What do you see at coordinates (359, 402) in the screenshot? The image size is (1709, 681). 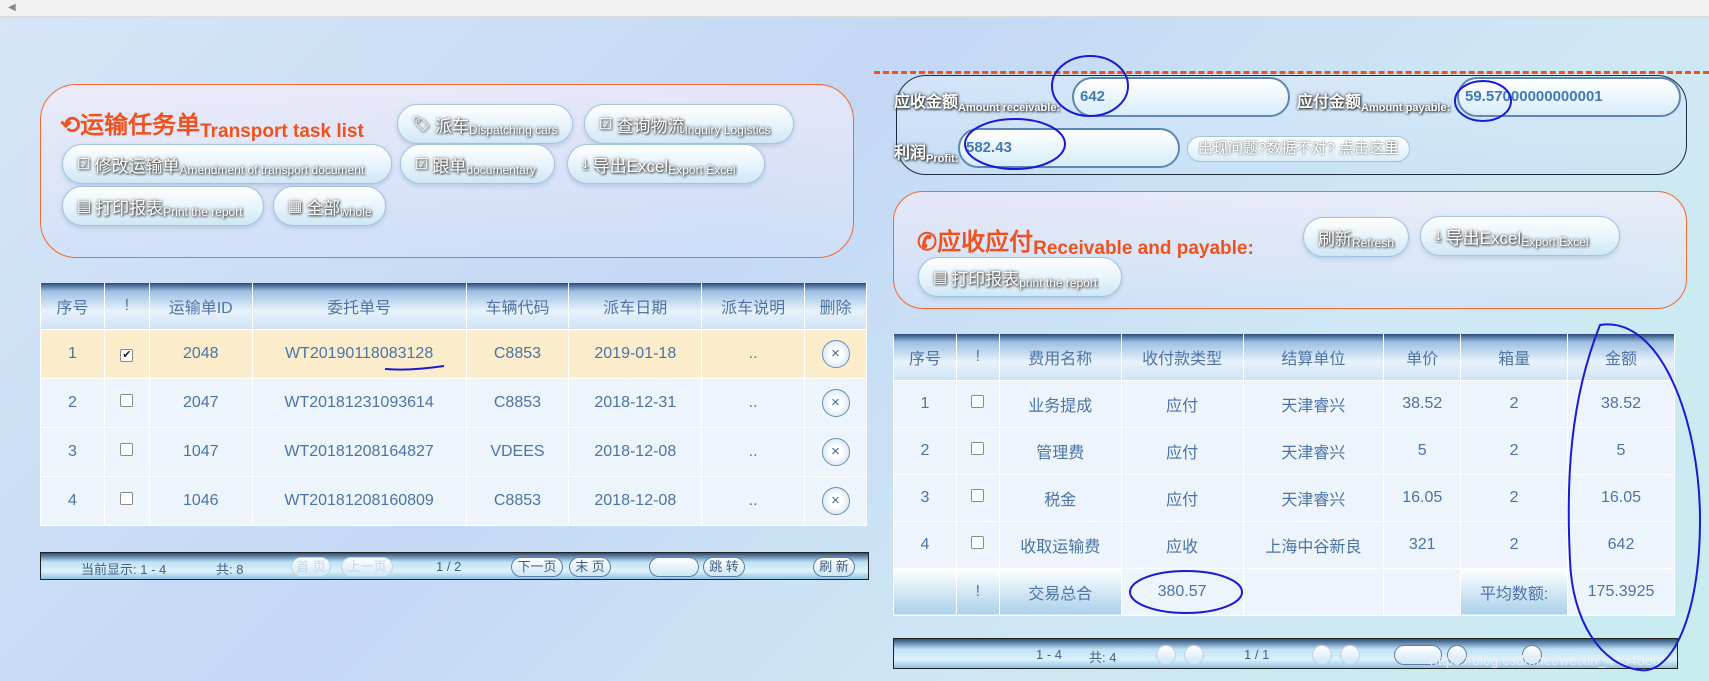 I see `order-number: WT20181231093614` at bounding box center [359, 402].